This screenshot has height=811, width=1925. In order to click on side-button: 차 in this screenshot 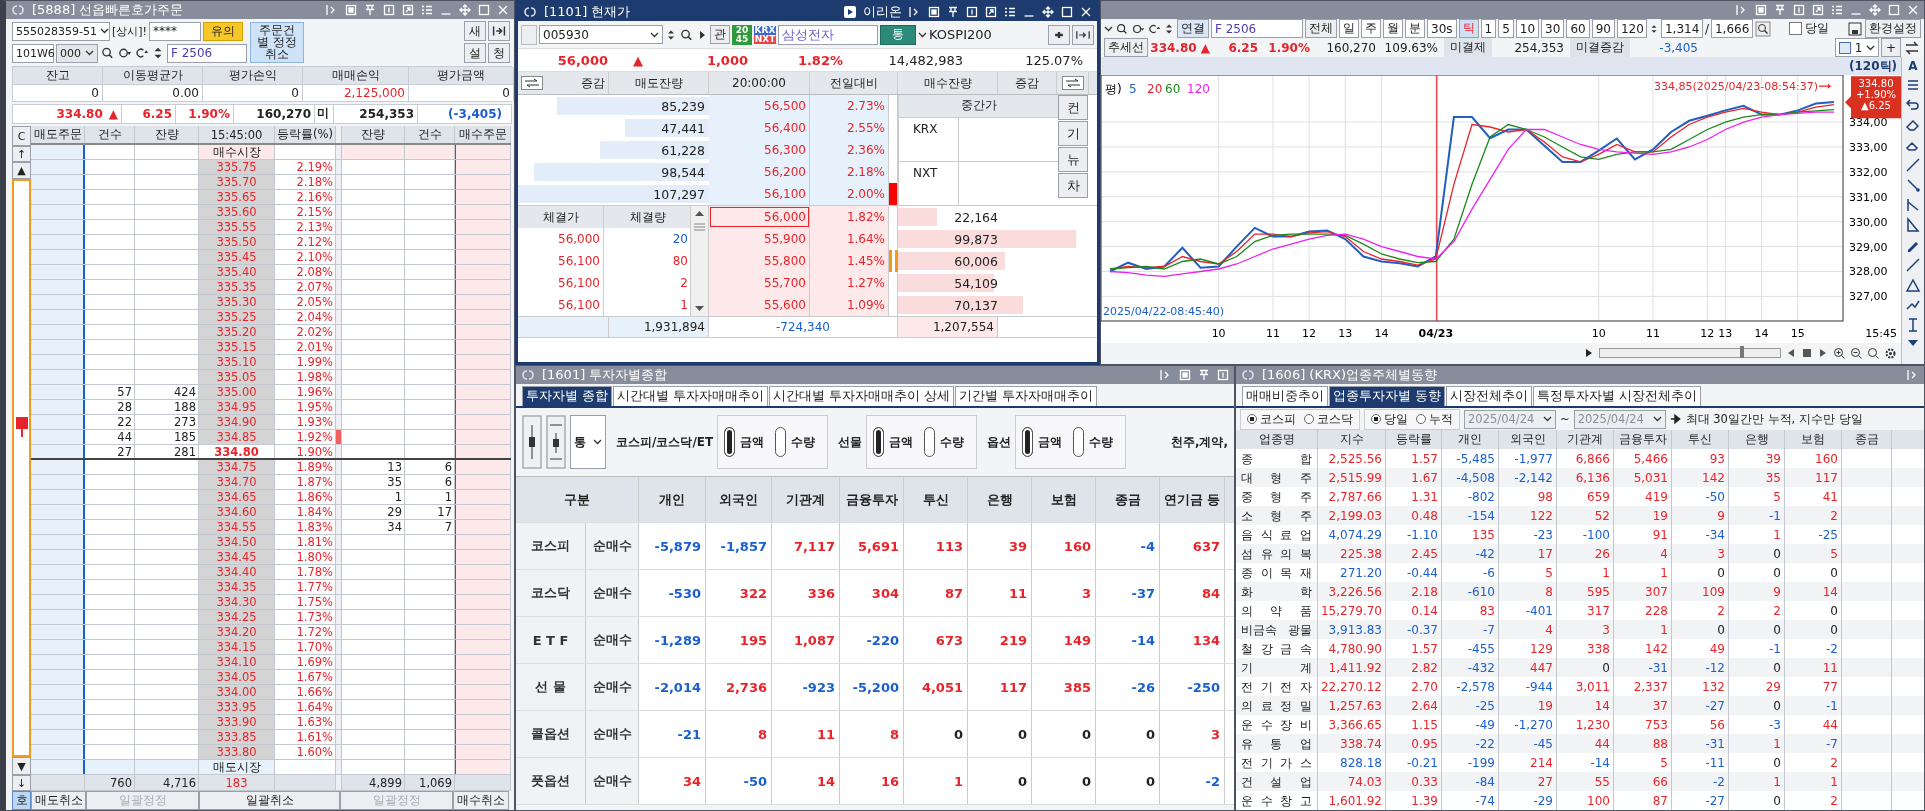, I will do `click(1073, 185)`.